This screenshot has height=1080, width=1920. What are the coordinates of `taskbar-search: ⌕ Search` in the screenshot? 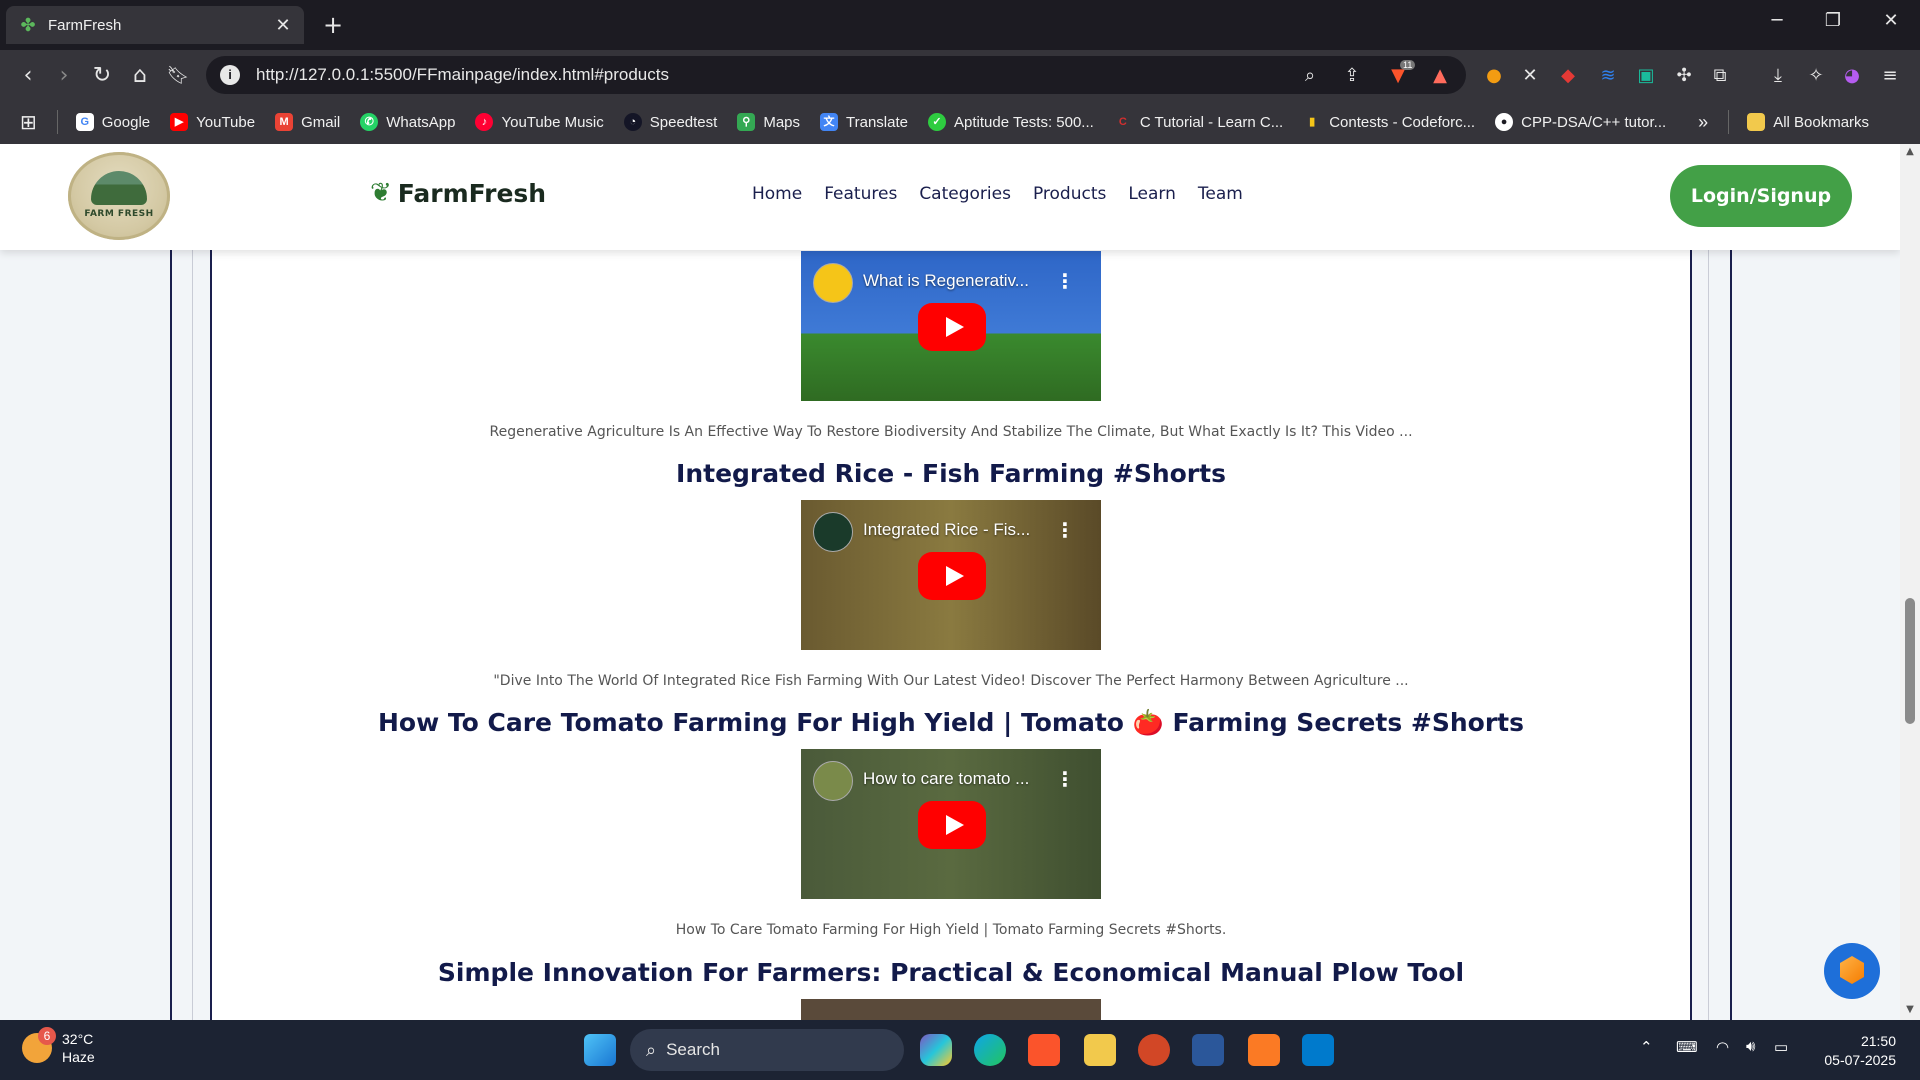 It's located at (767, 1050).